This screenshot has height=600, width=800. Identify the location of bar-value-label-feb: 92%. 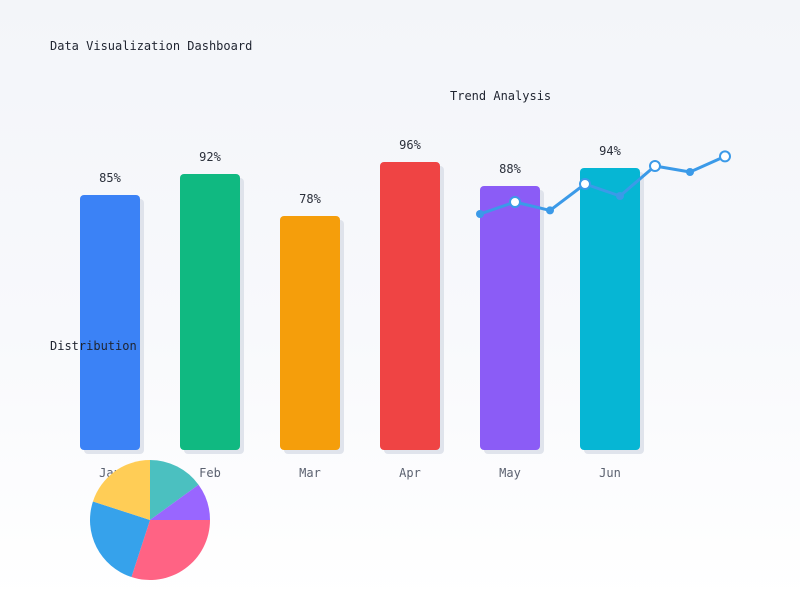
(210, 157).